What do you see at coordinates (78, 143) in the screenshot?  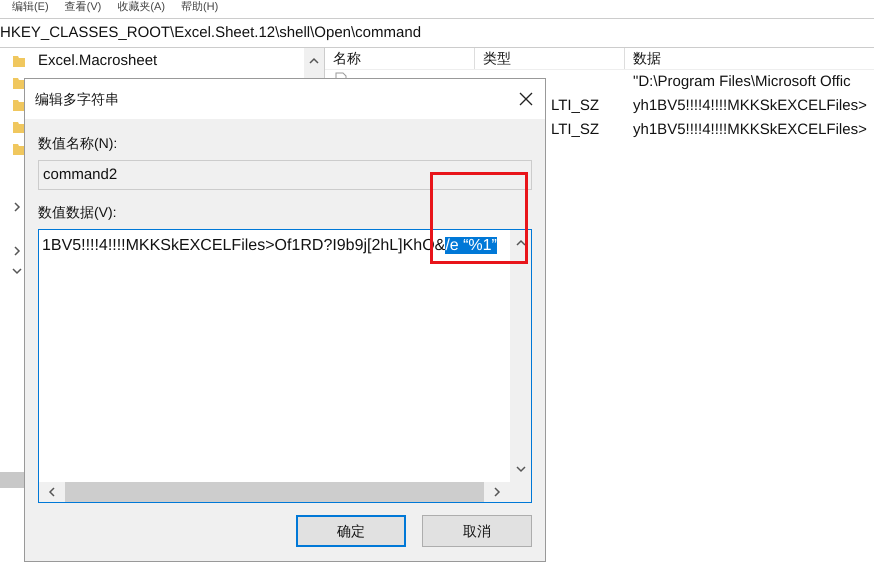 I see `field-label: 数值名称(N):` at bounding box center [78, 143].